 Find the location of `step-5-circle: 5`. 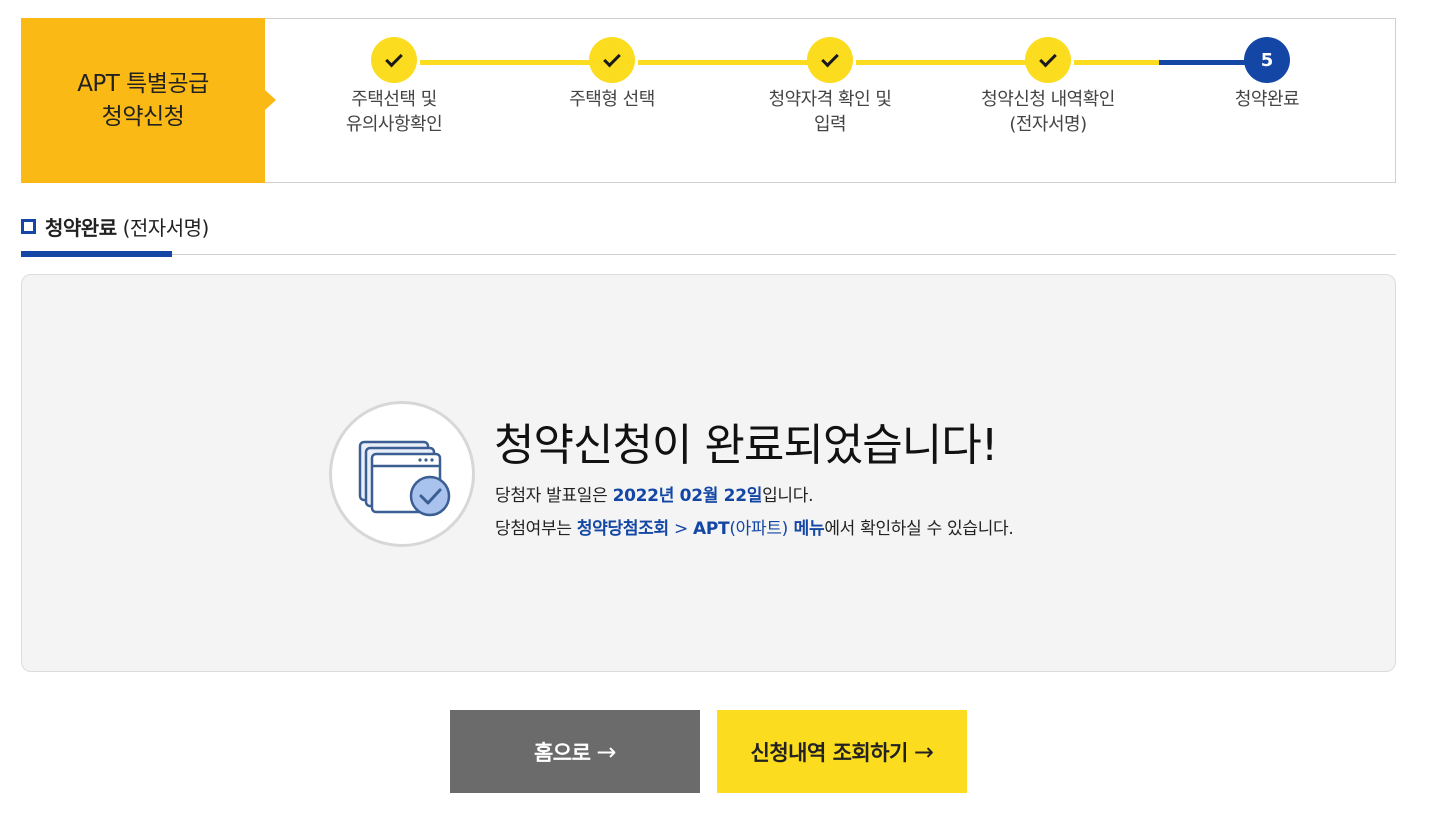

step-5-circle: 5 is located at coordinates (1267, 60).